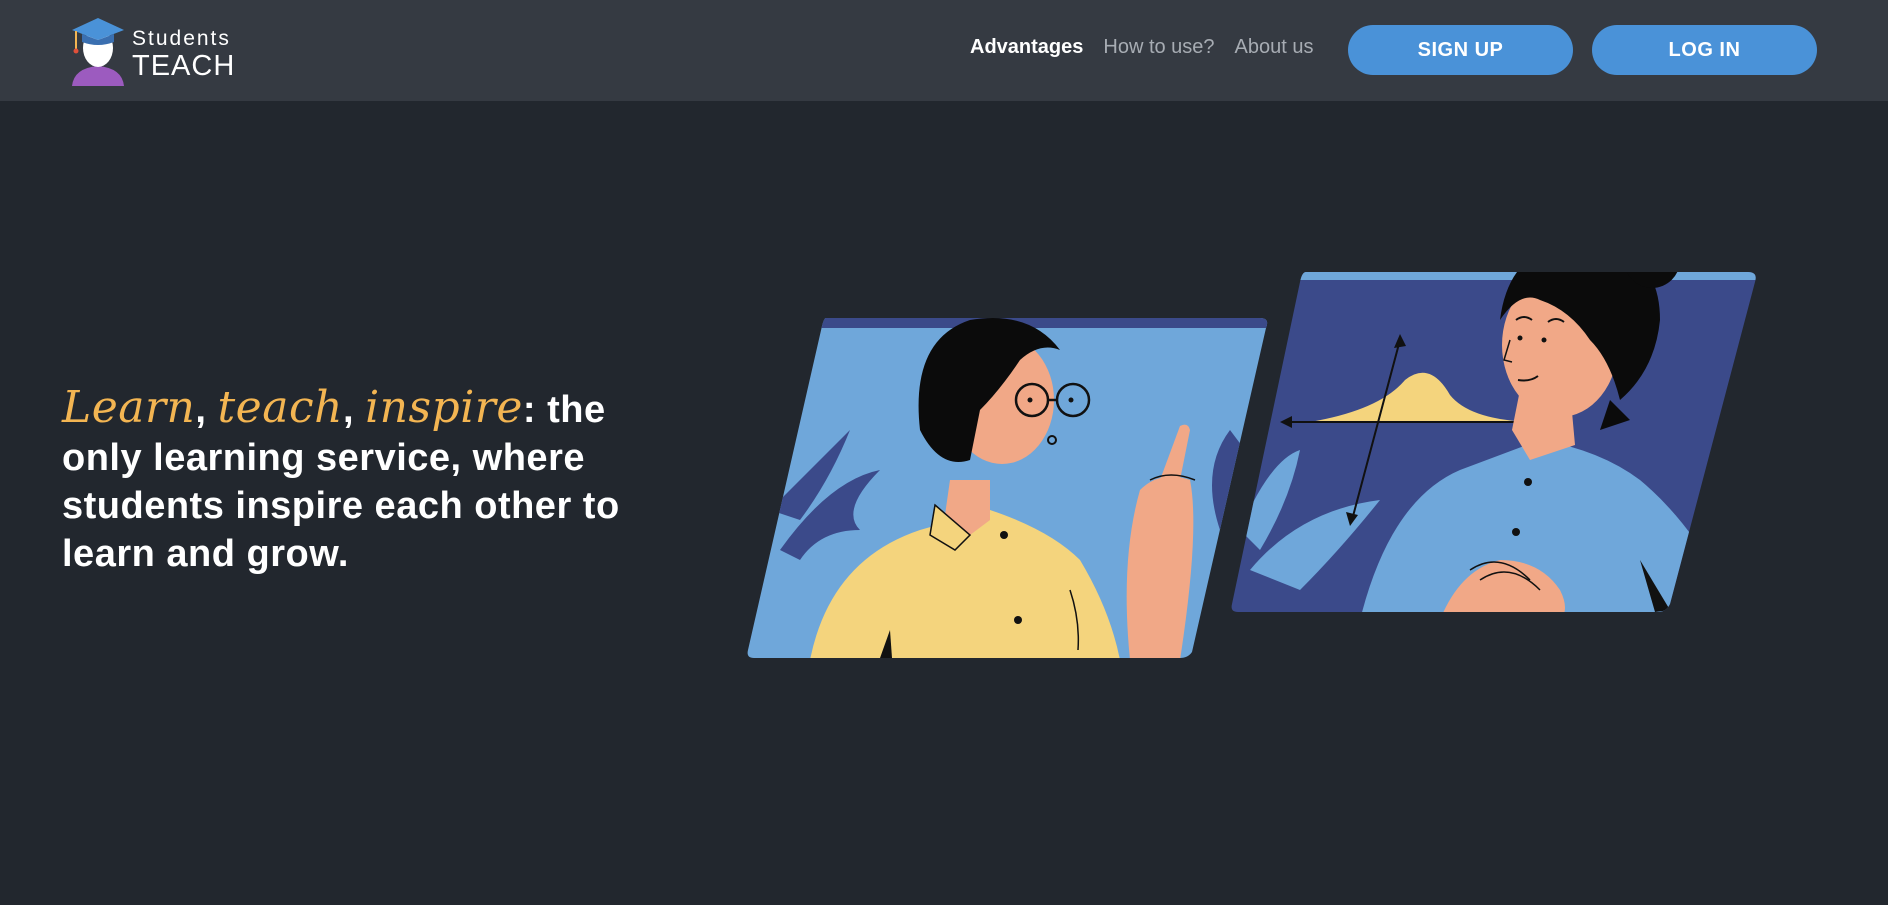 Image resolution: width=1888 pixels, height=905 pixels. I want to click on graduate-avatar-icon, so click(98, 52).